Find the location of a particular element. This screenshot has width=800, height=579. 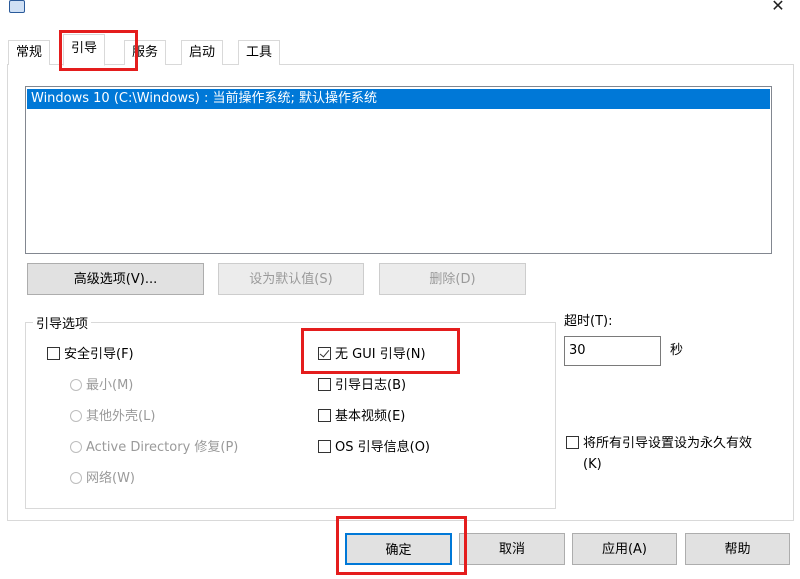

ad-repair-label: Active Directory 修复(P) is located at coordinates (162, 447).